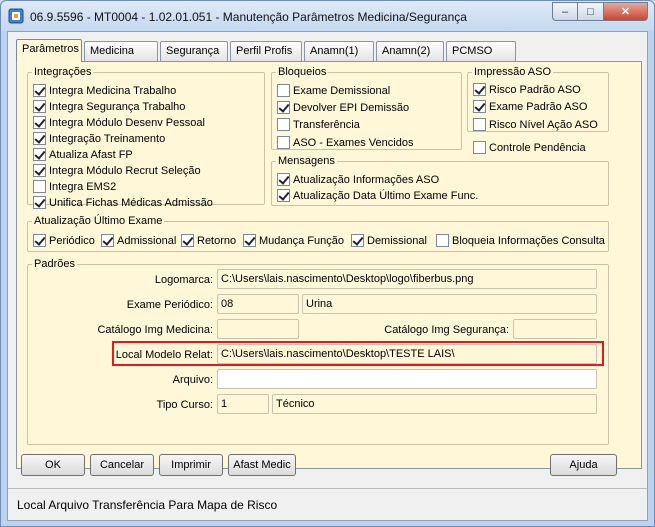  What do you see at coordinates (339, 51) in the screenshot?
I see `tab-anamn-1: Anamn(1)` at bounding box center [339, 51].